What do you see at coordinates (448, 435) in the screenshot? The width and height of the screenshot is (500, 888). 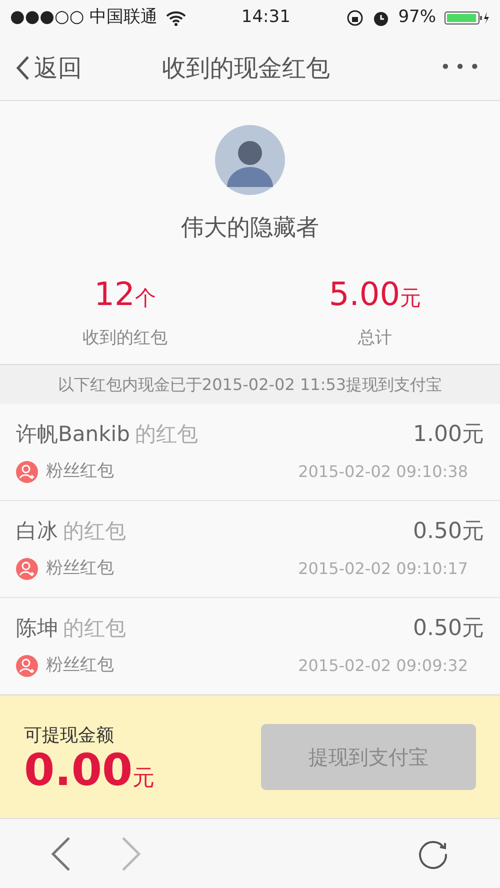 I see `amount-text: 1.00元` at bounding box center [448, 435].